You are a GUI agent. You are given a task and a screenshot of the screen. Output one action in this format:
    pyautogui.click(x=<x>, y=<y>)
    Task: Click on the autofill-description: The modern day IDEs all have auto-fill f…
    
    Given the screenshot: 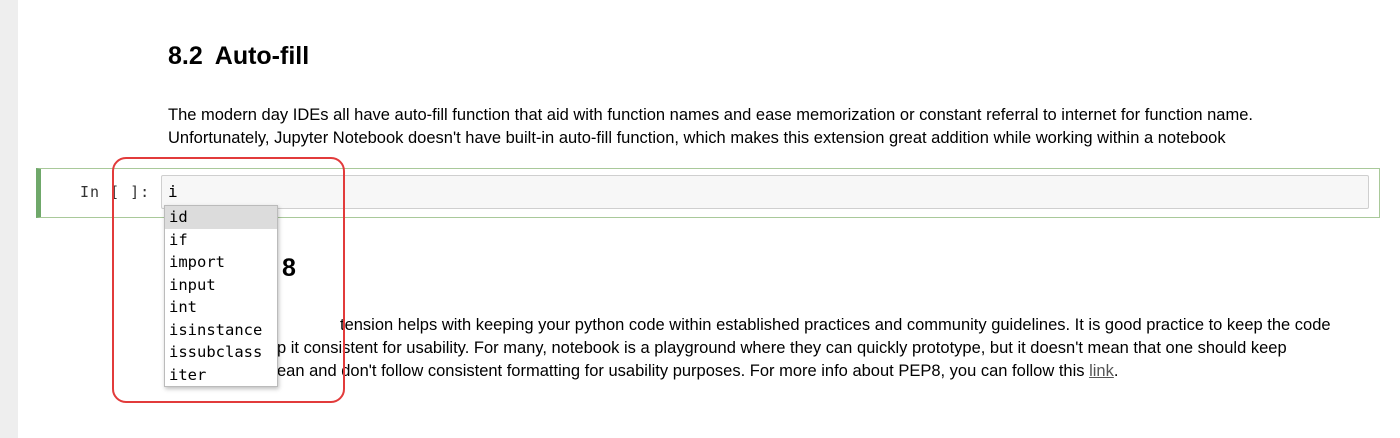 What is the action you would take?
    pyautogui.click(x=768, y=127)
    